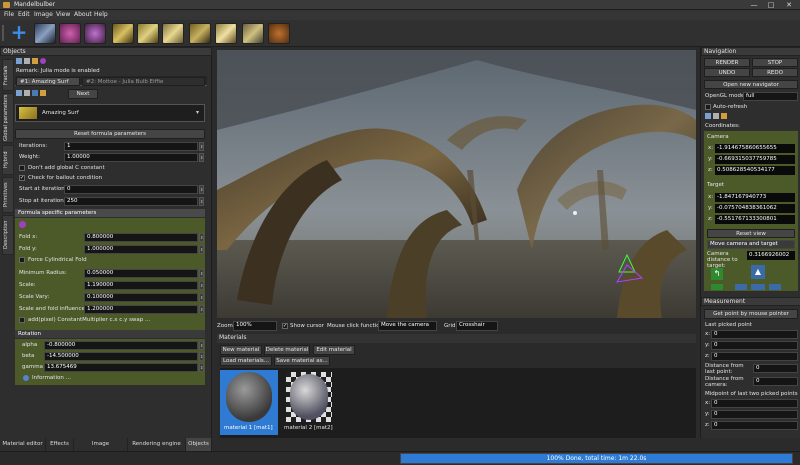  What do you see at coordinates (201, 345) in the screenshot?
I see `alpha-spin: ⇕` at bounding box center [201, 345].